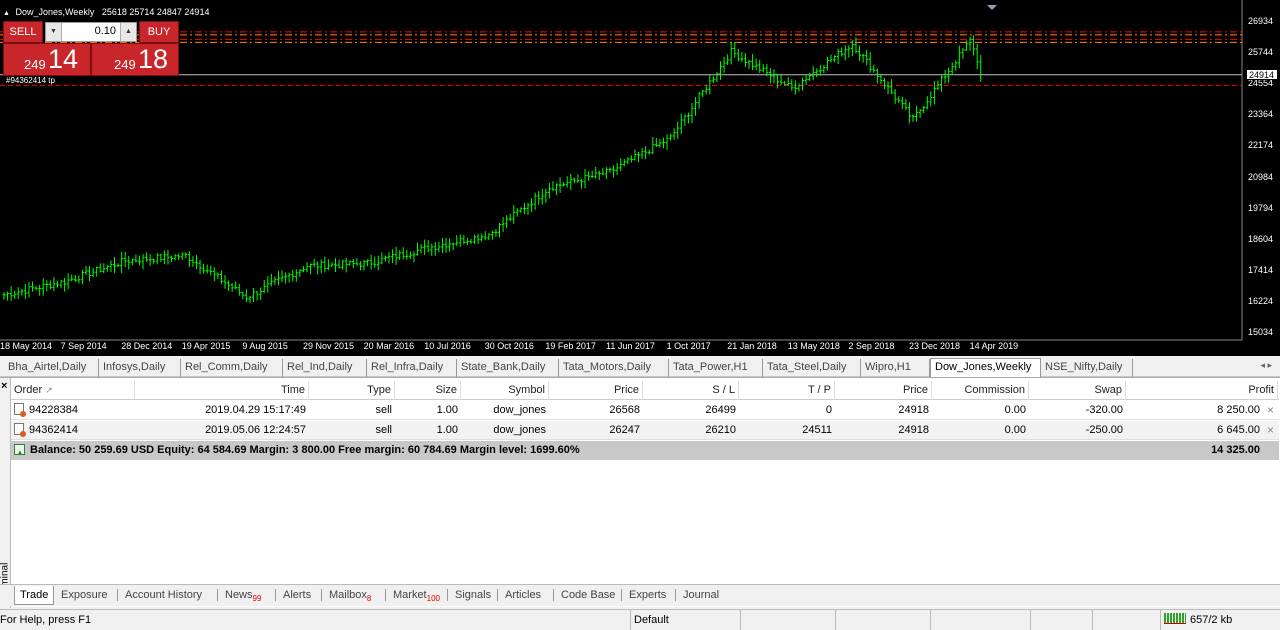 Image resolution: width=1280 pixels, height=630 pixels. I want to click on chart-tab: Tata_Steel,Daily, so click(812, 368).